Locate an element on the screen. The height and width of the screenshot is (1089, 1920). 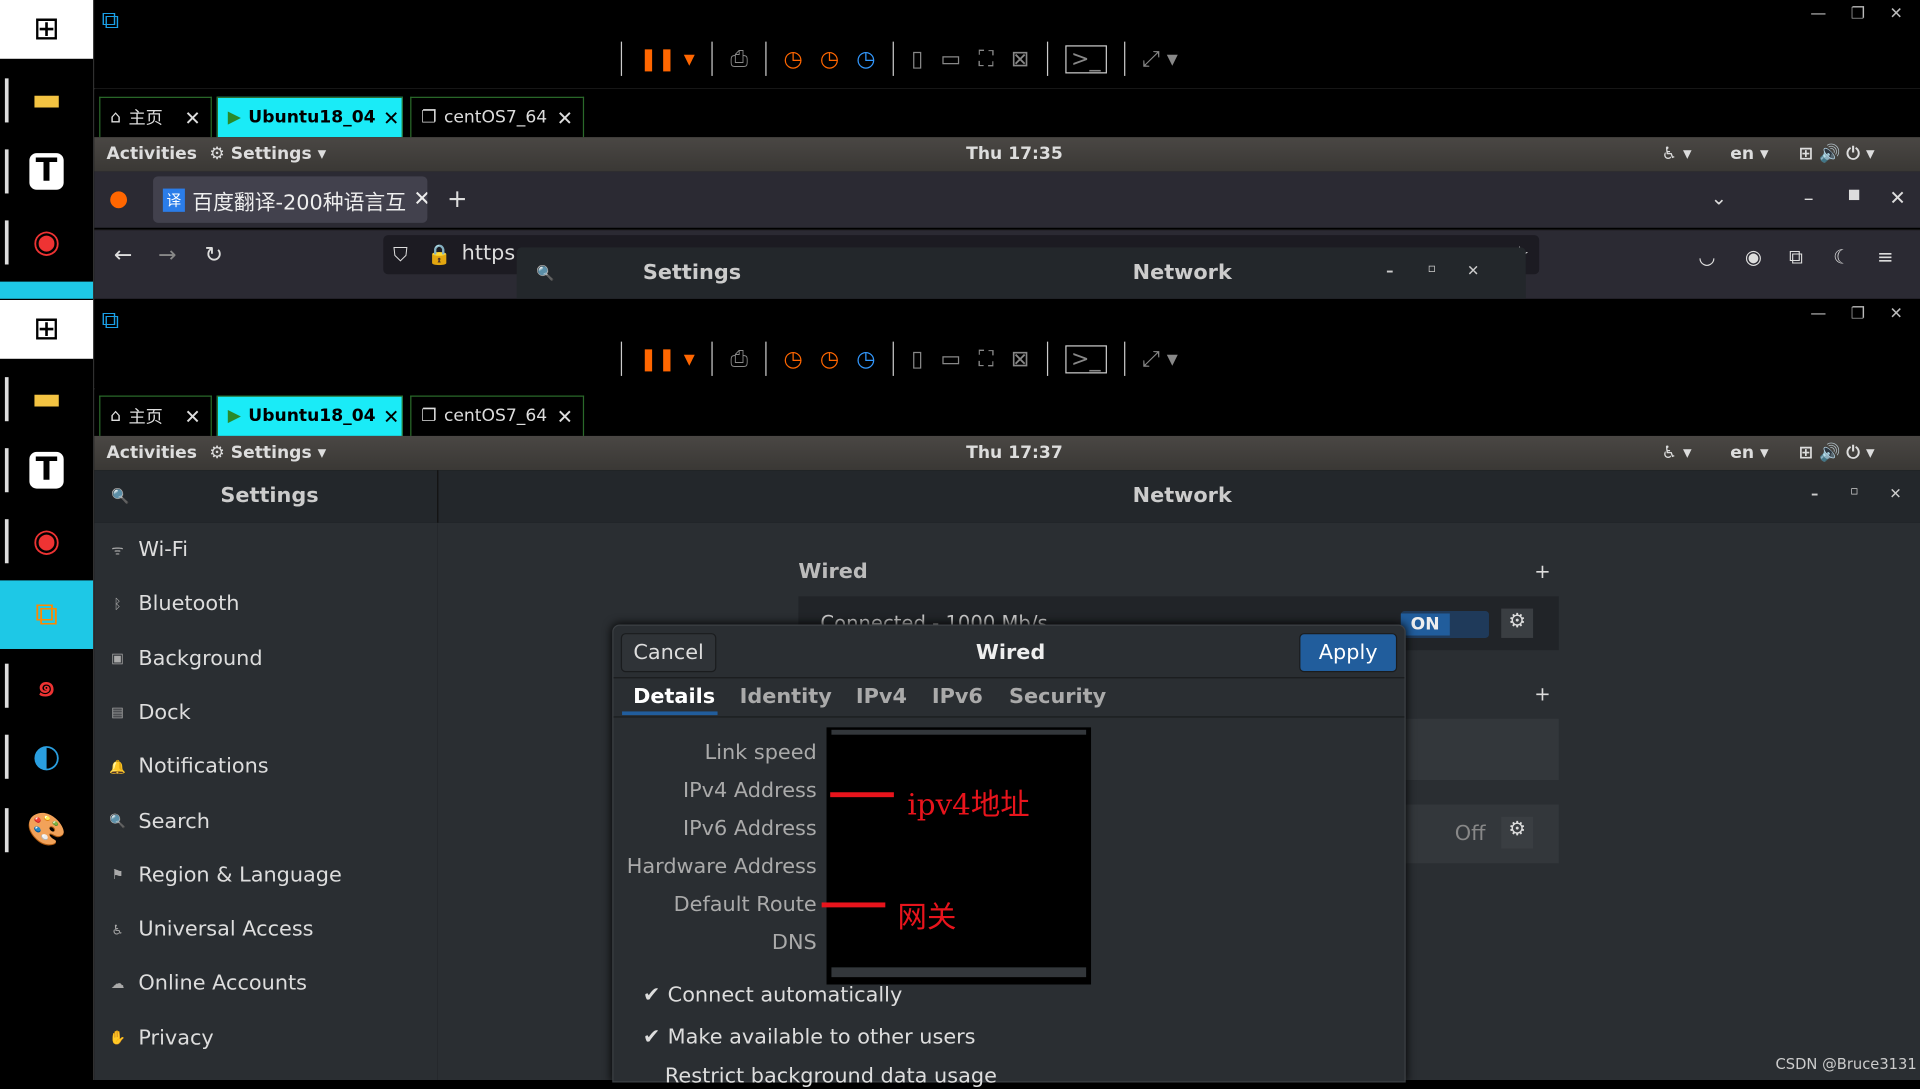
maximize-icon: ■ is located at coordinates (1854, 194).